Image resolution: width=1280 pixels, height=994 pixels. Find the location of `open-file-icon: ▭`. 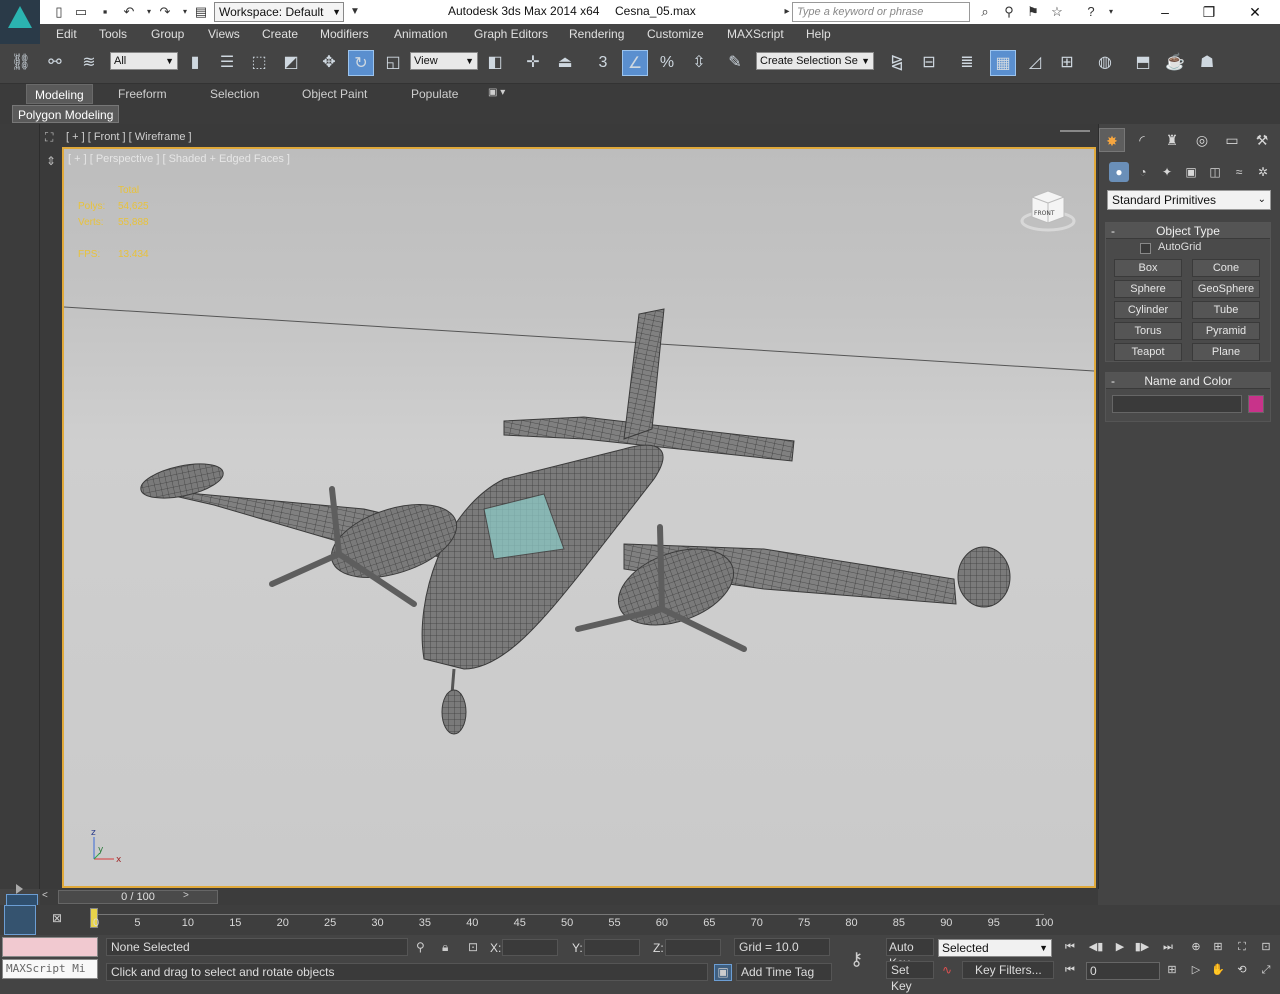

open-file-icon: ▭ is located at coordinates (81, 12).